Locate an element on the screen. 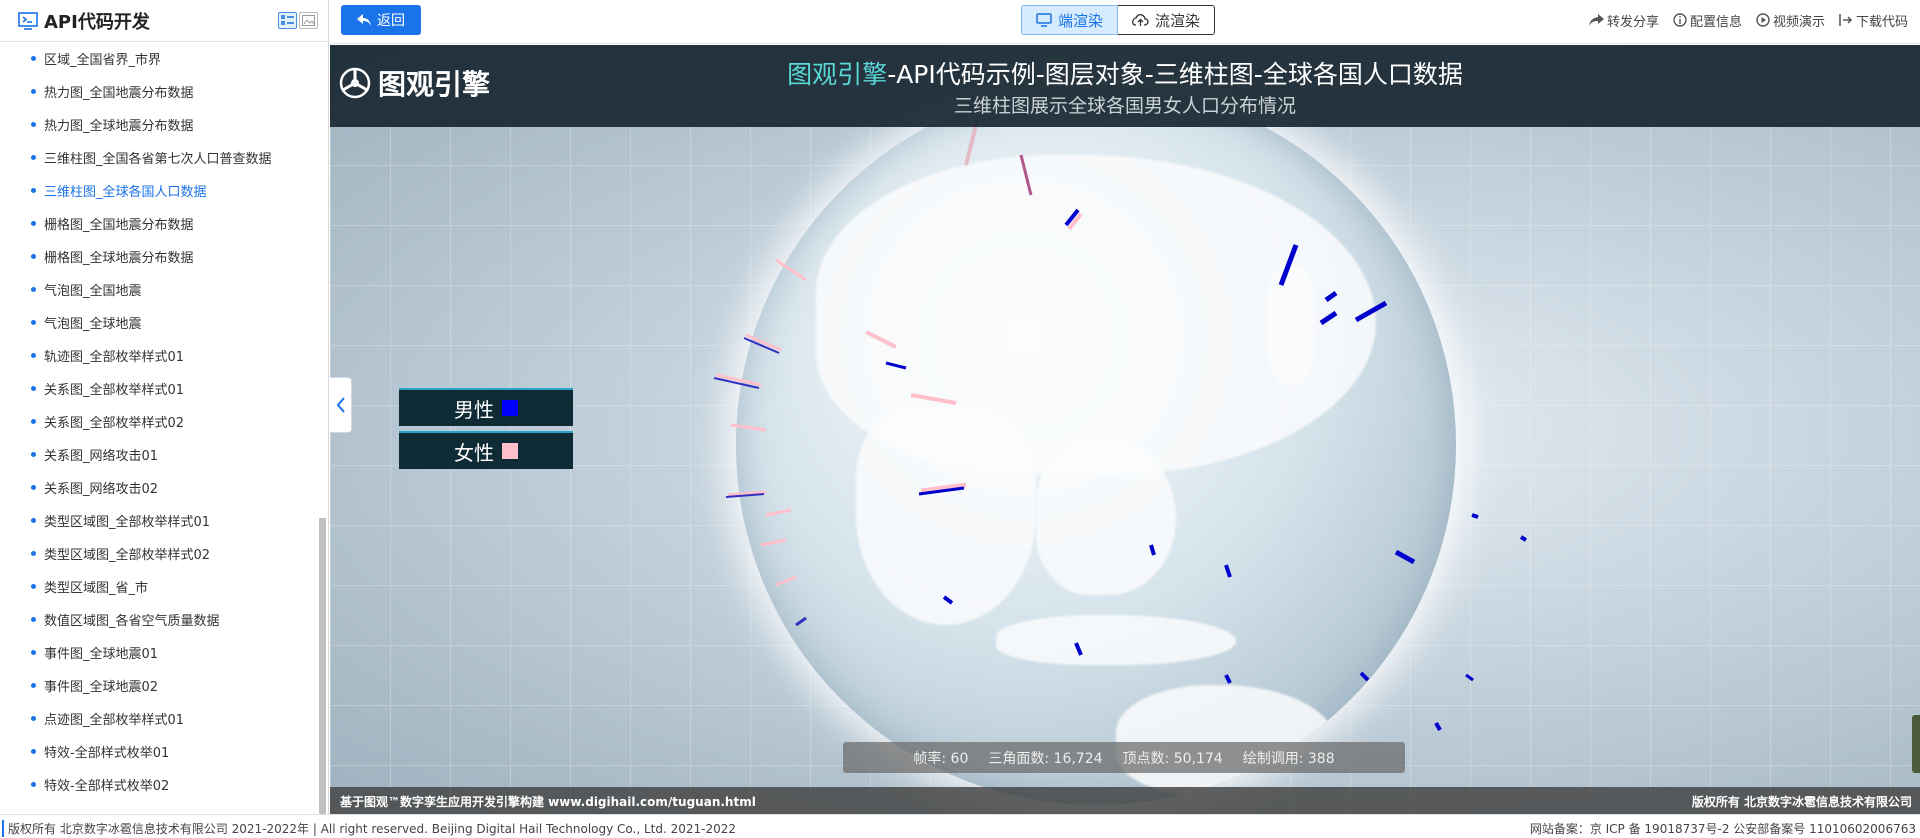  legend-male: 男性 is located at coordinates (486, 407).